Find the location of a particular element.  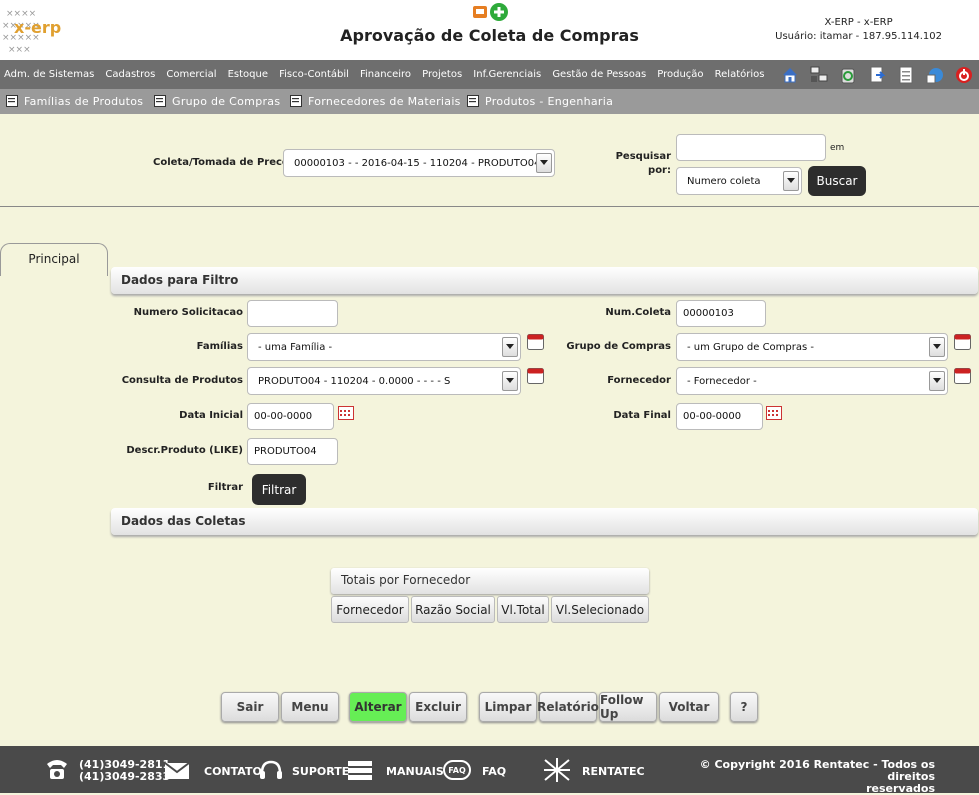

column-fornecedor: Fornecedor is located at coordinates (370, 609).